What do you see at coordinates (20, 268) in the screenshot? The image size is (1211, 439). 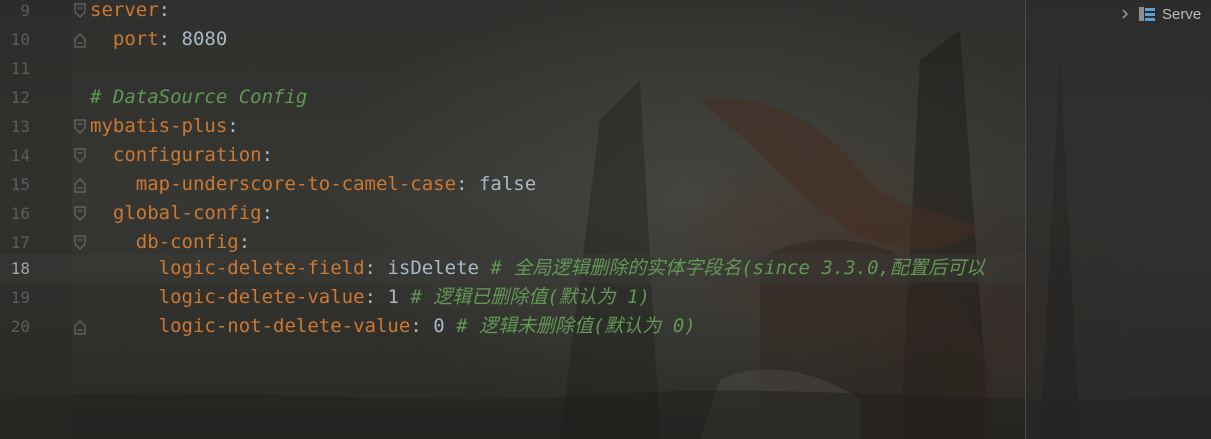 I see `line-number-active: 18` at bounding box center [20, 268].